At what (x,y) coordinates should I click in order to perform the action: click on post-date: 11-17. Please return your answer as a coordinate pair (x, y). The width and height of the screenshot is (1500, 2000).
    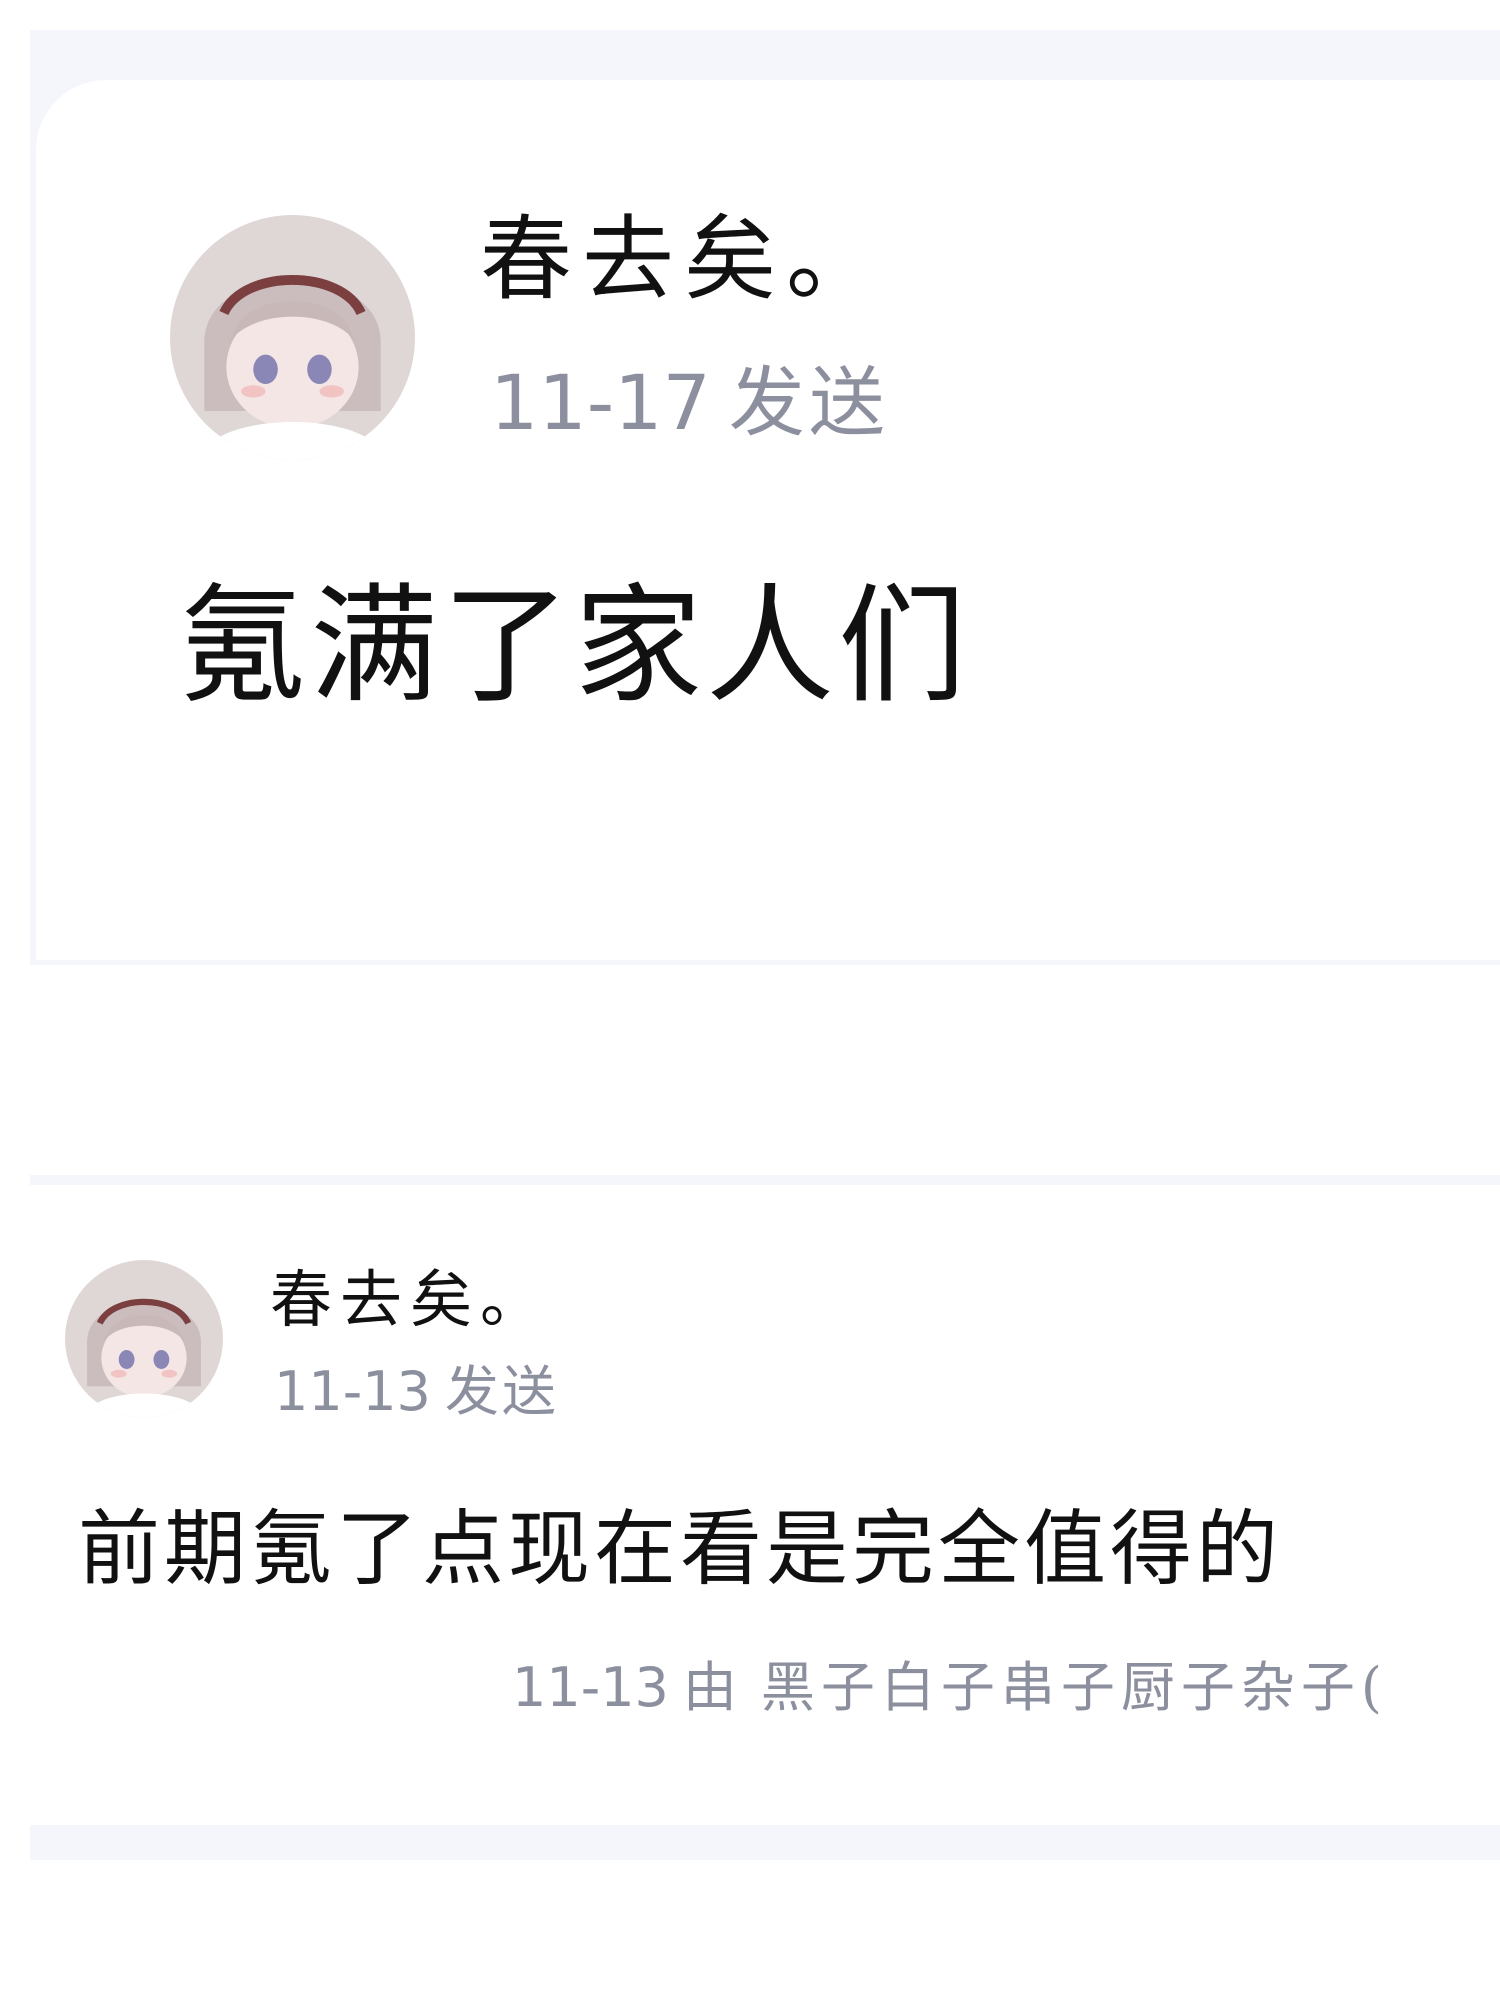
    Looking at the image, I should click on (600, 402).